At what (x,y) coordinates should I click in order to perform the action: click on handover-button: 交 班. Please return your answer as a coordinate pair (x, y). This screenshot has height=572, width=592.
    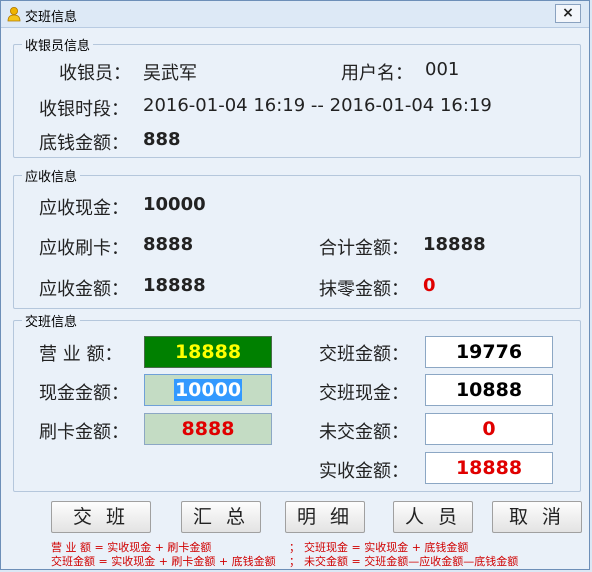
    Looking at the image, I should click on (101, 517).